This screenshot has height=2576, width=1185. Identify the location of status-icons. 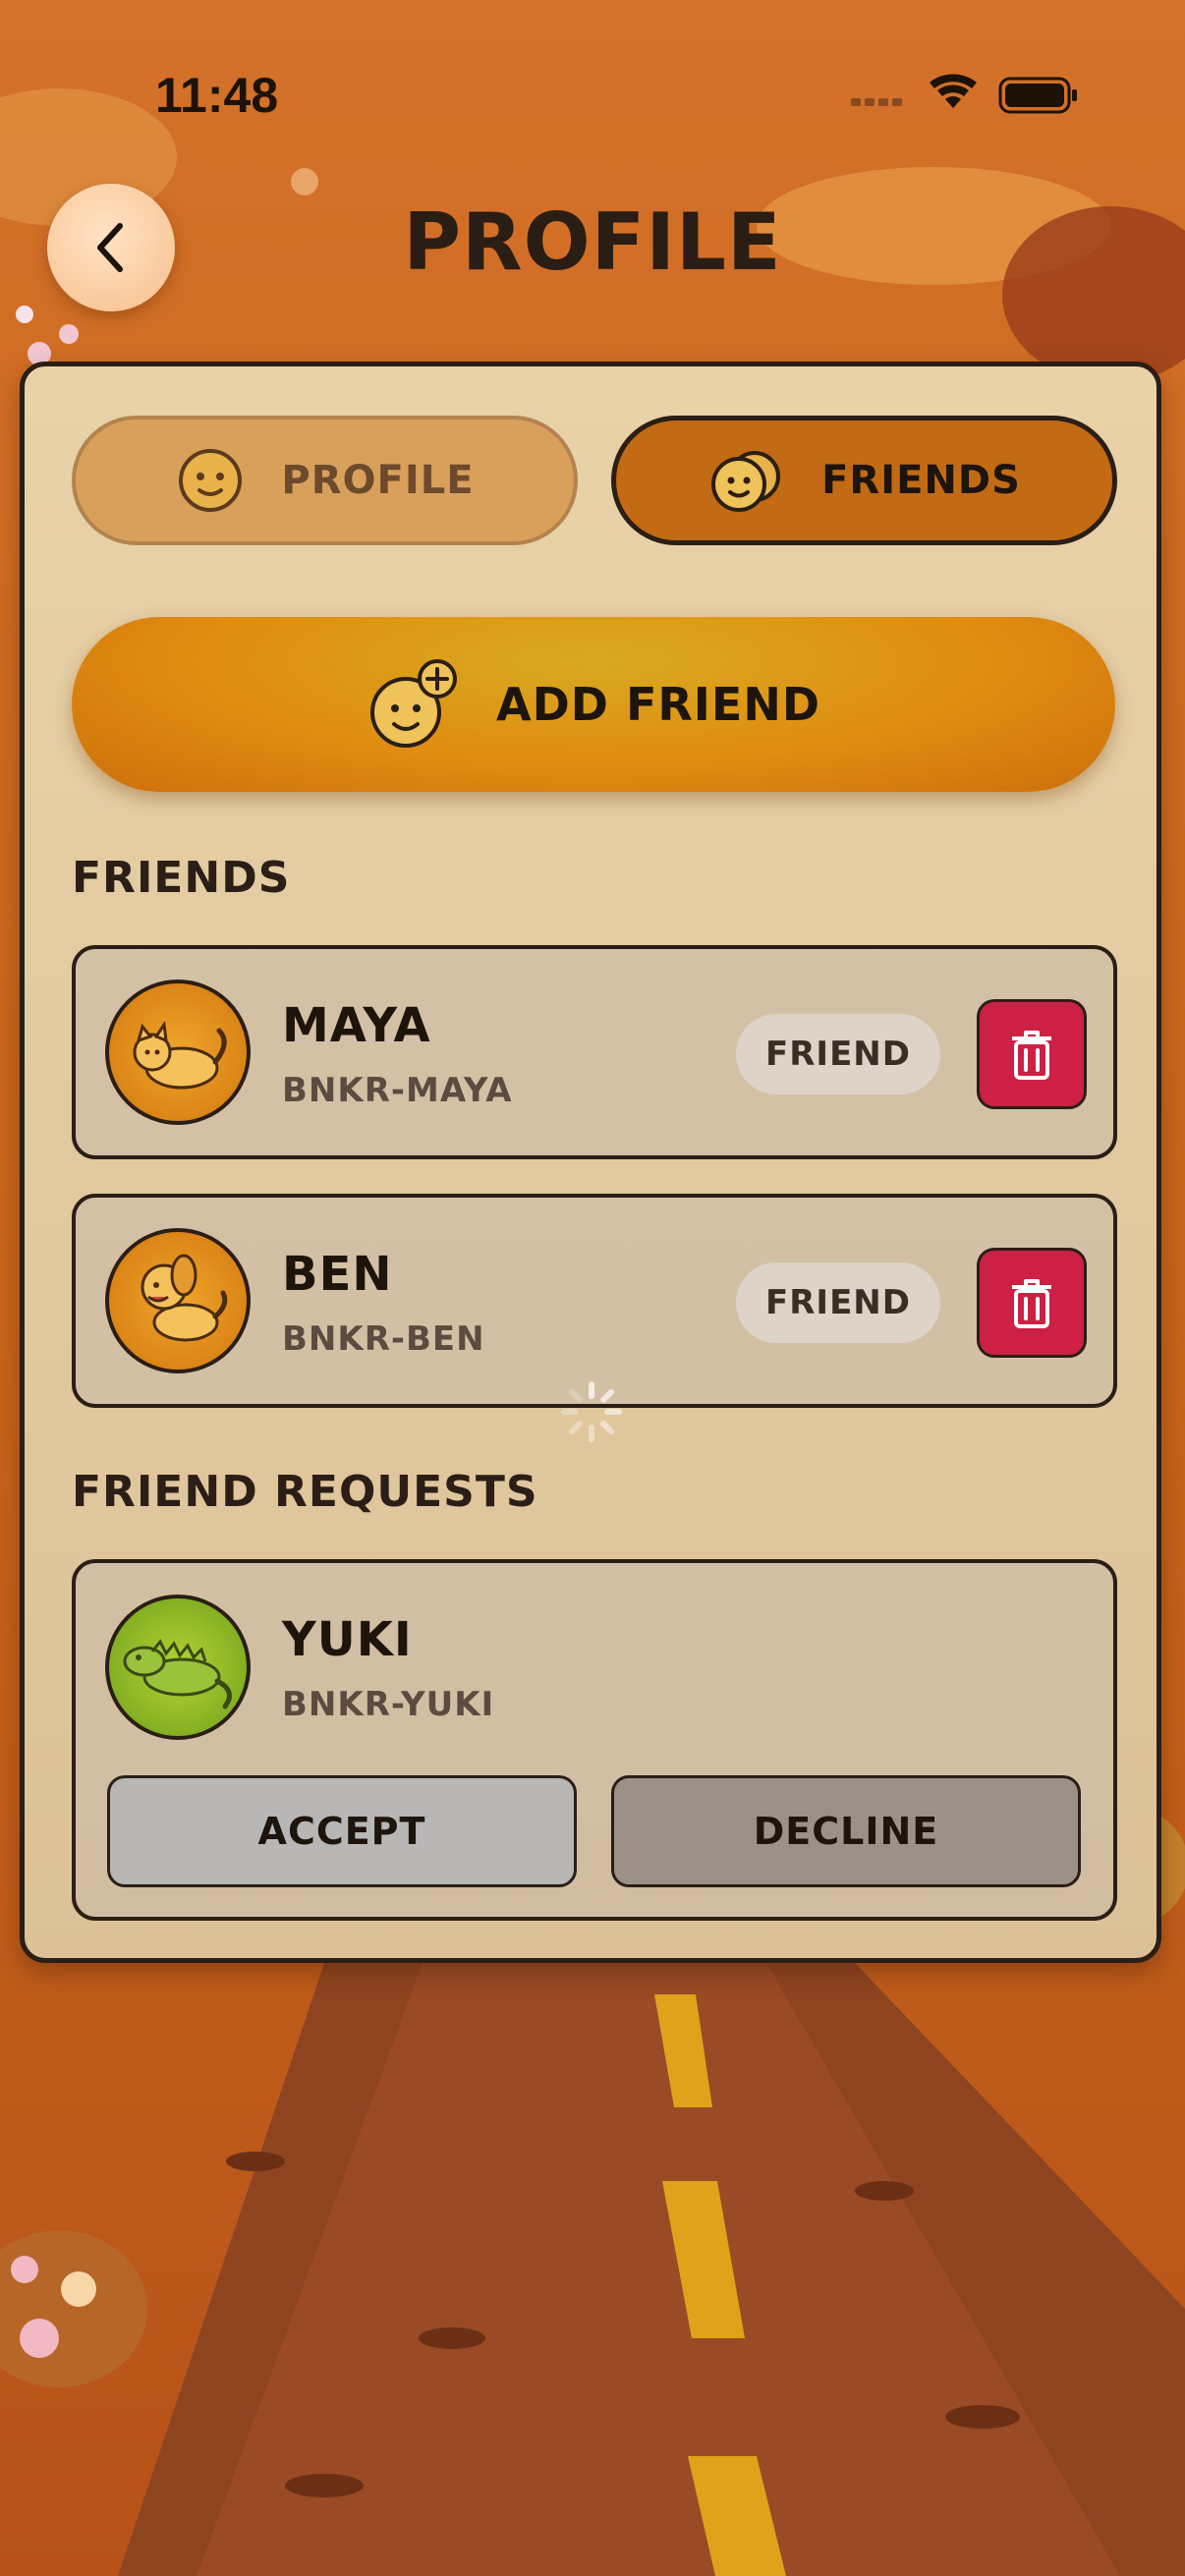
(964, 94).